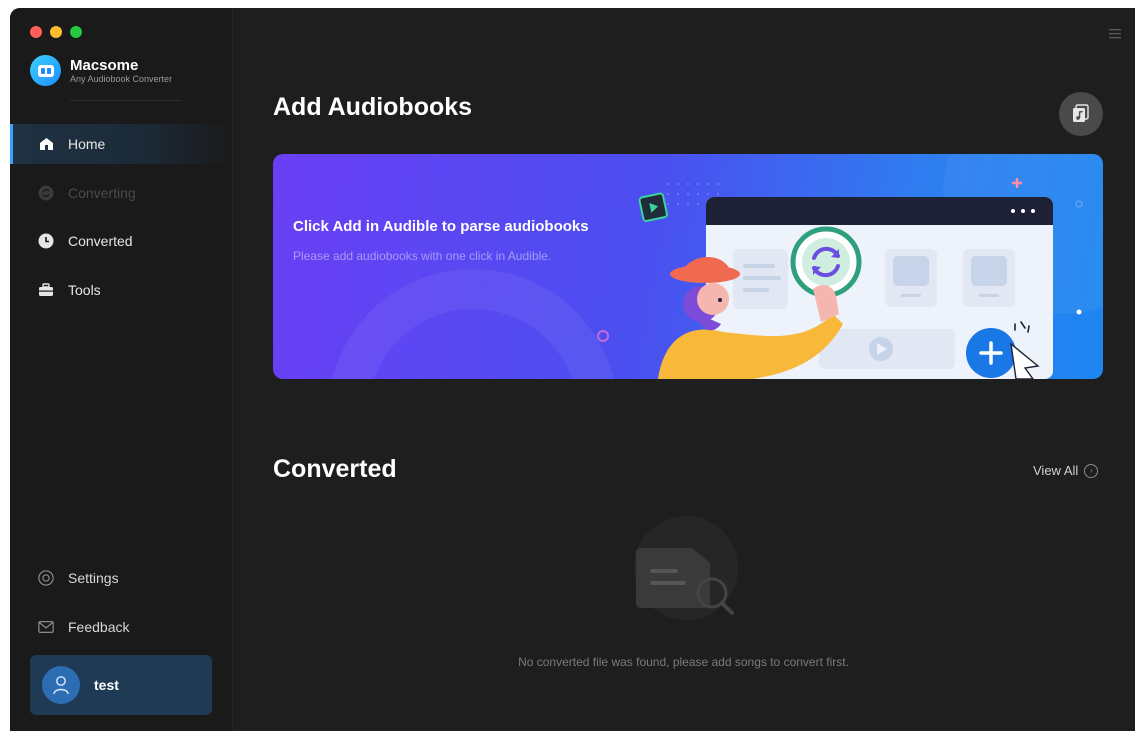 This screenshot has width=1135, height=731. I want to click on sidebar-item-home: Home, so click(121, 144).